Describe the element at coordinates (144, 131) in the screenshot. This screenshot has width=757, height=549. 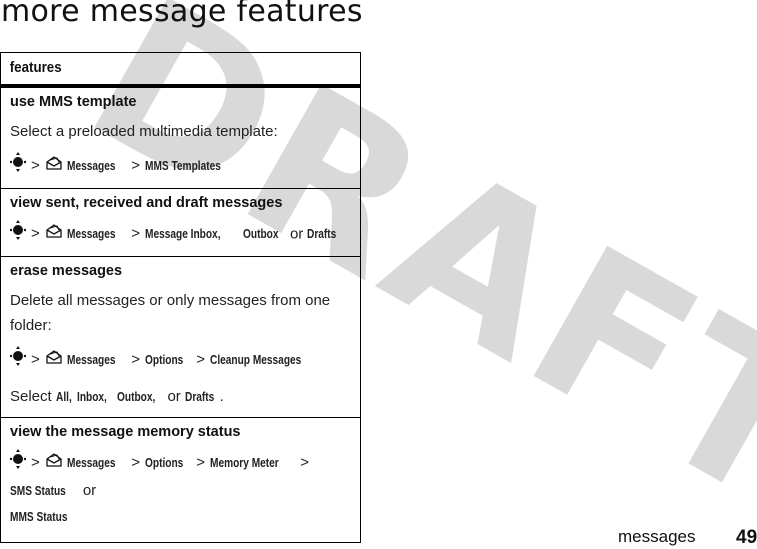
I see `feature-description: Select a preloaded multimedia template:` at that location.